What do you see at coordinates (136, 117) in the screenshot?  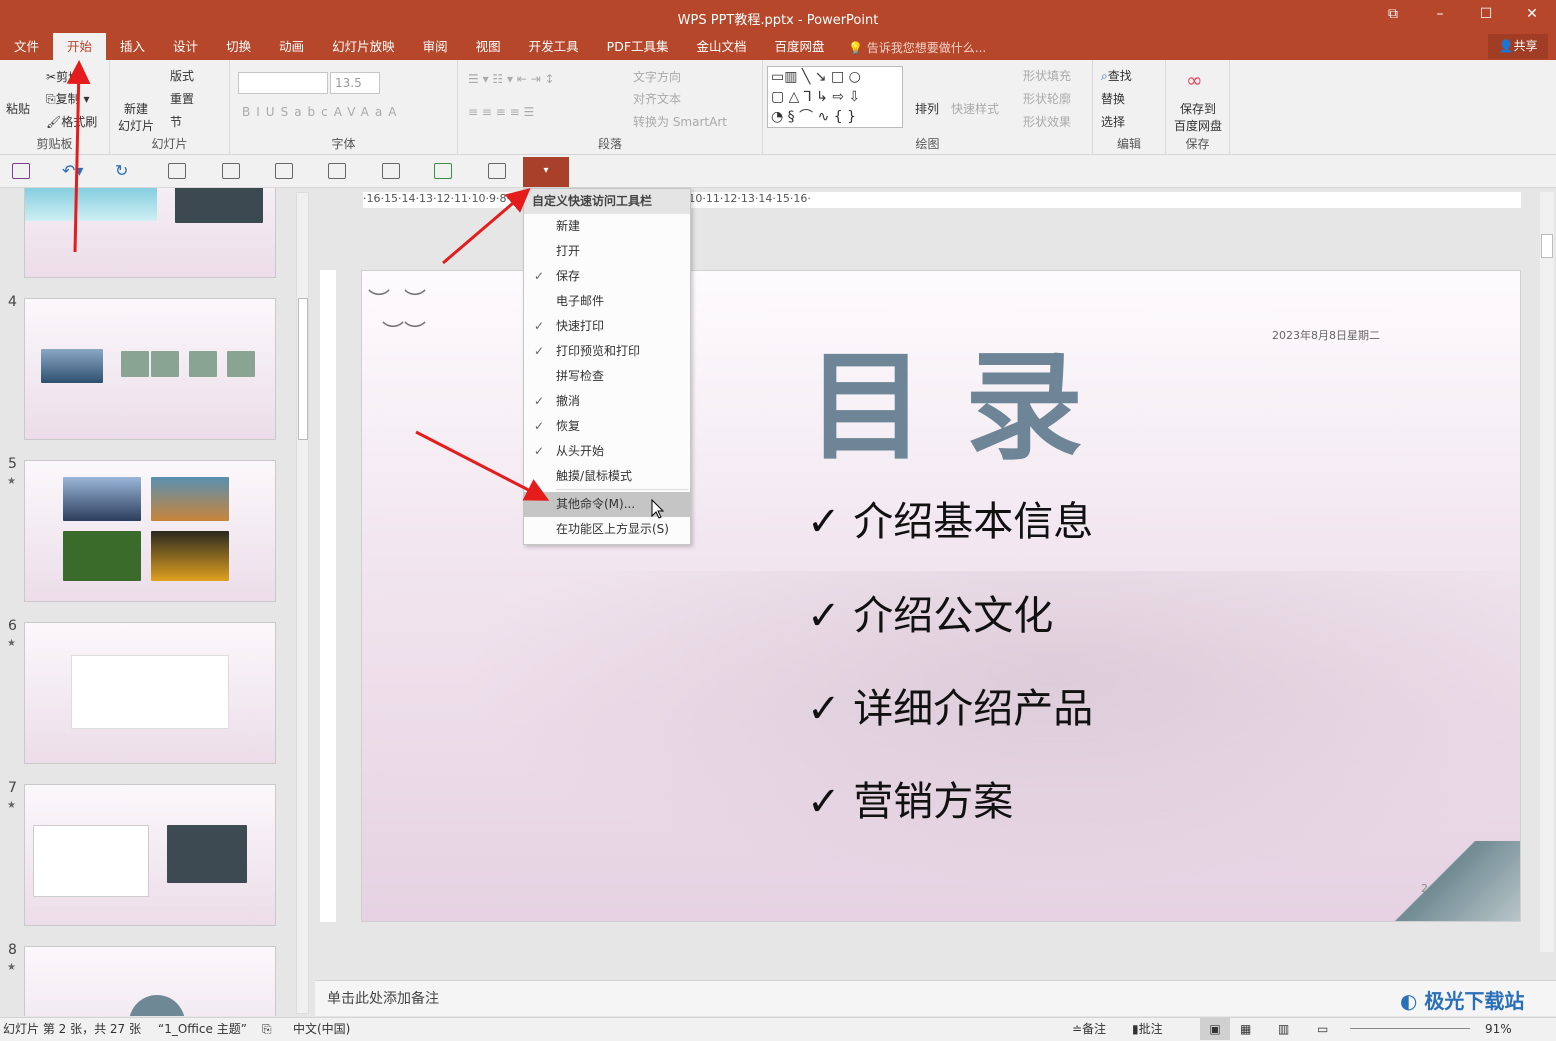 I see `new-slide-button: 新建 幻灯片` at bounding box center [136, 117].